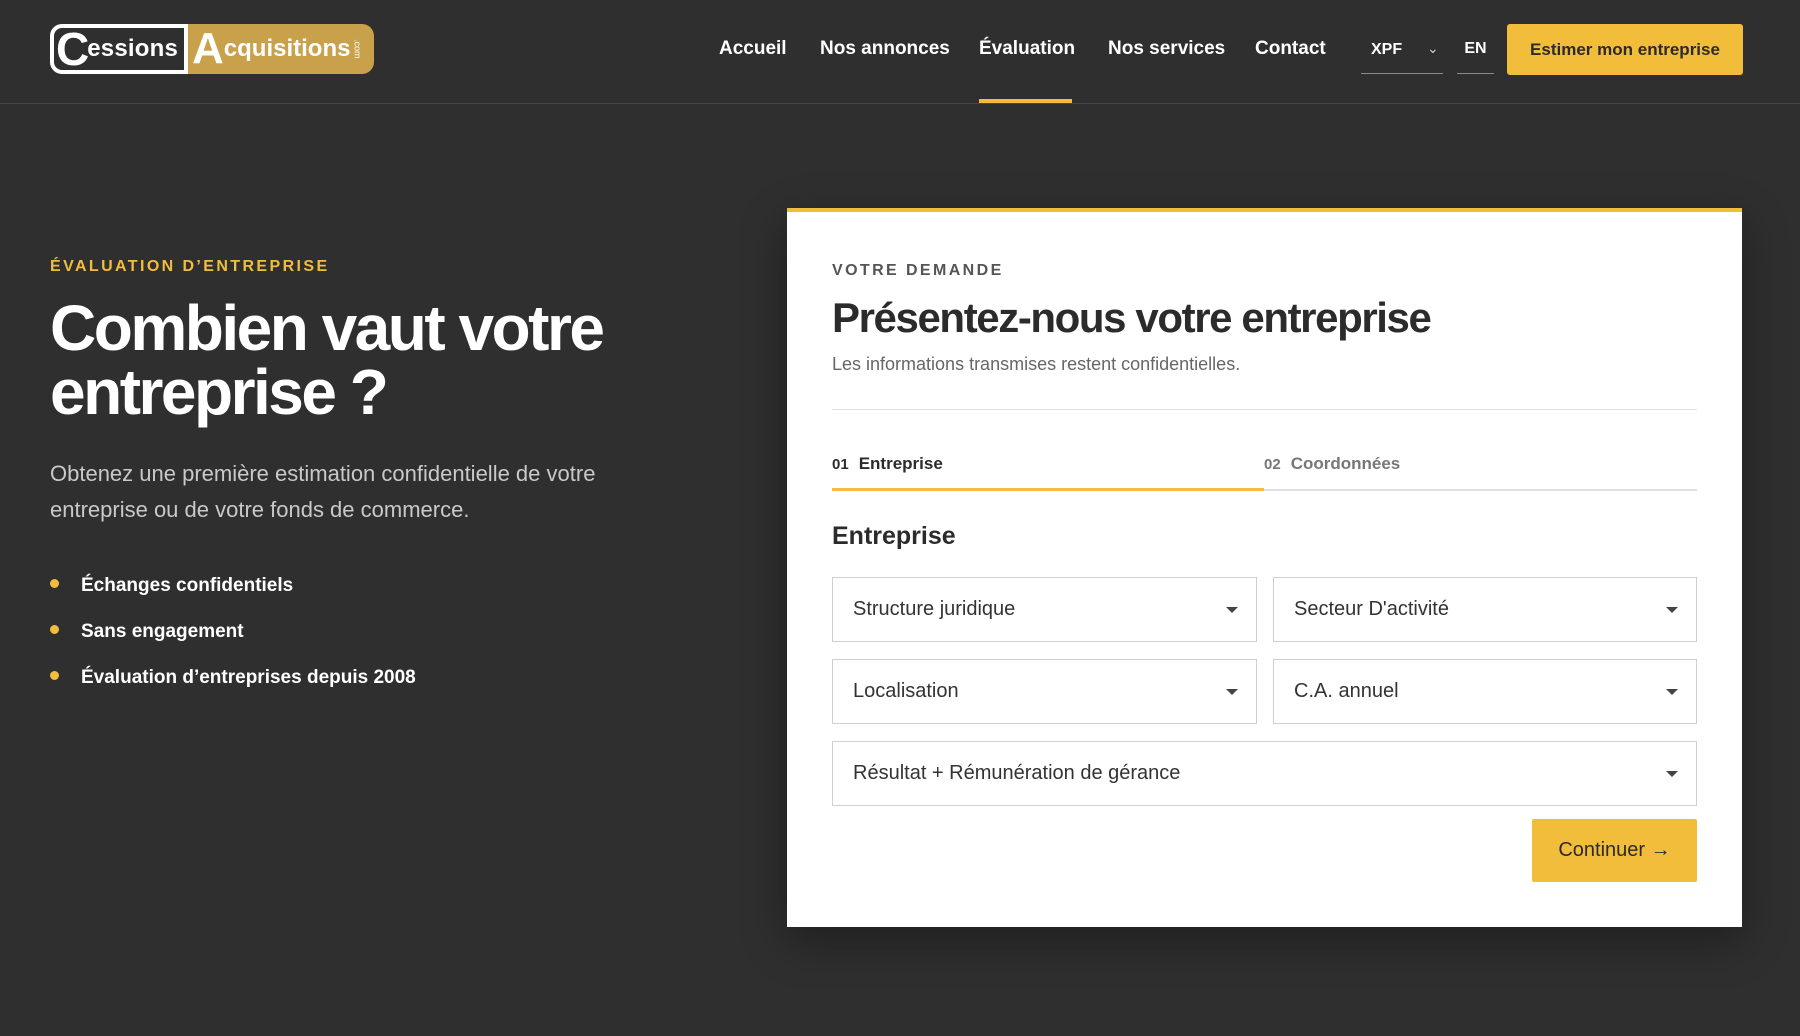 The image size is (1800, 1036). What do you see at coordinates (1132, 317) in the screenshot?
I see `form-title: Présentez-nous votre entreprise` at bounding box center [1132, 317].